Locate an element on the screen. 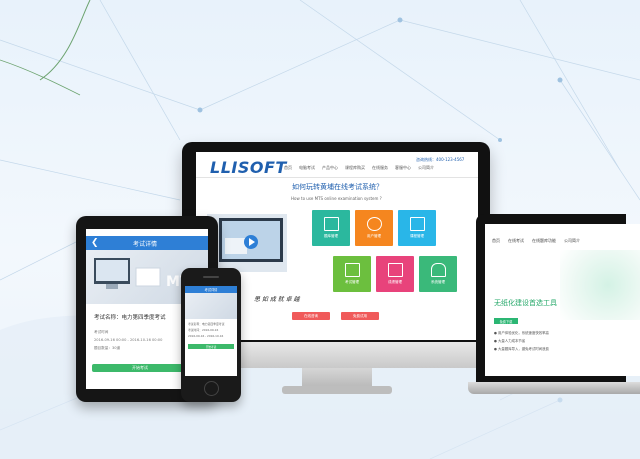  hotline: 咨询热线：400-123-4567 is located at coordinates (440, 159).